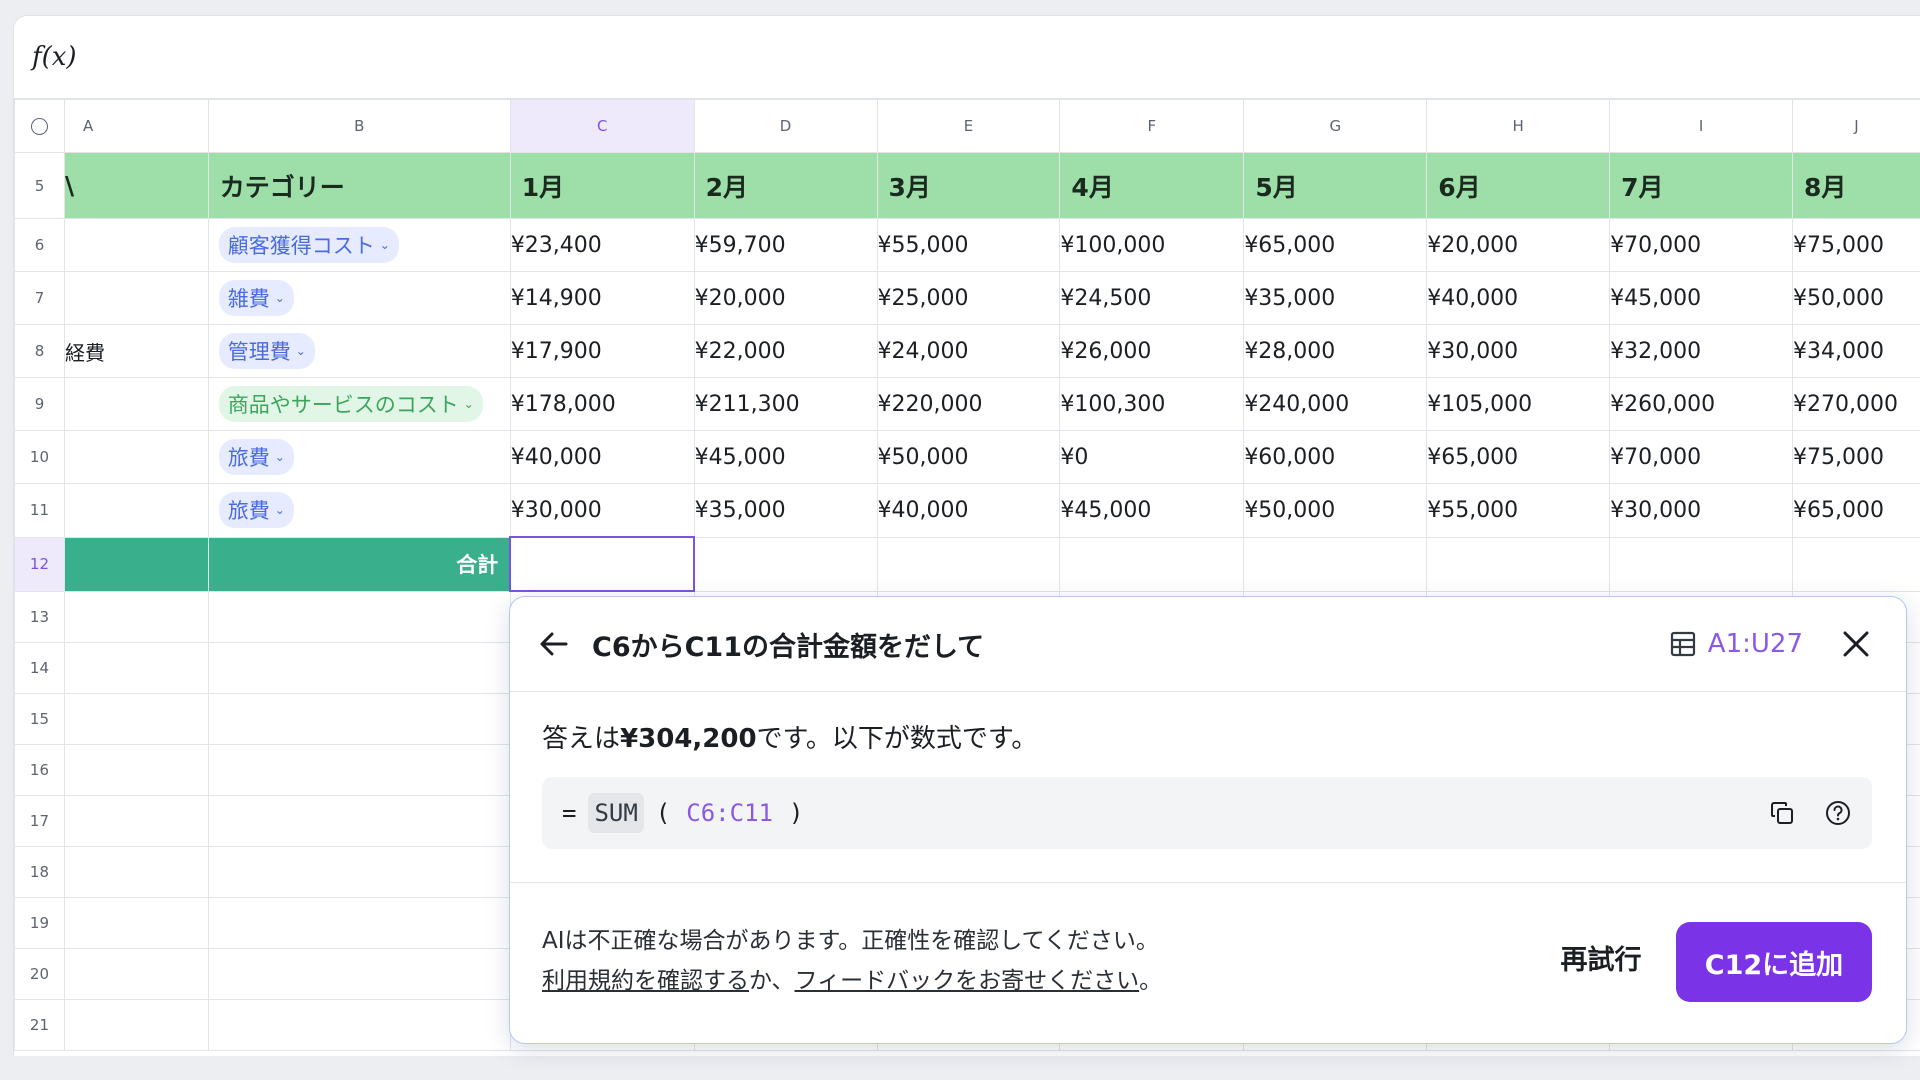  What do you see at coordinates (266, 351) in the screenshot?
I see `category-chip: 管理費 ⌄` at bounding box center [266, 351].